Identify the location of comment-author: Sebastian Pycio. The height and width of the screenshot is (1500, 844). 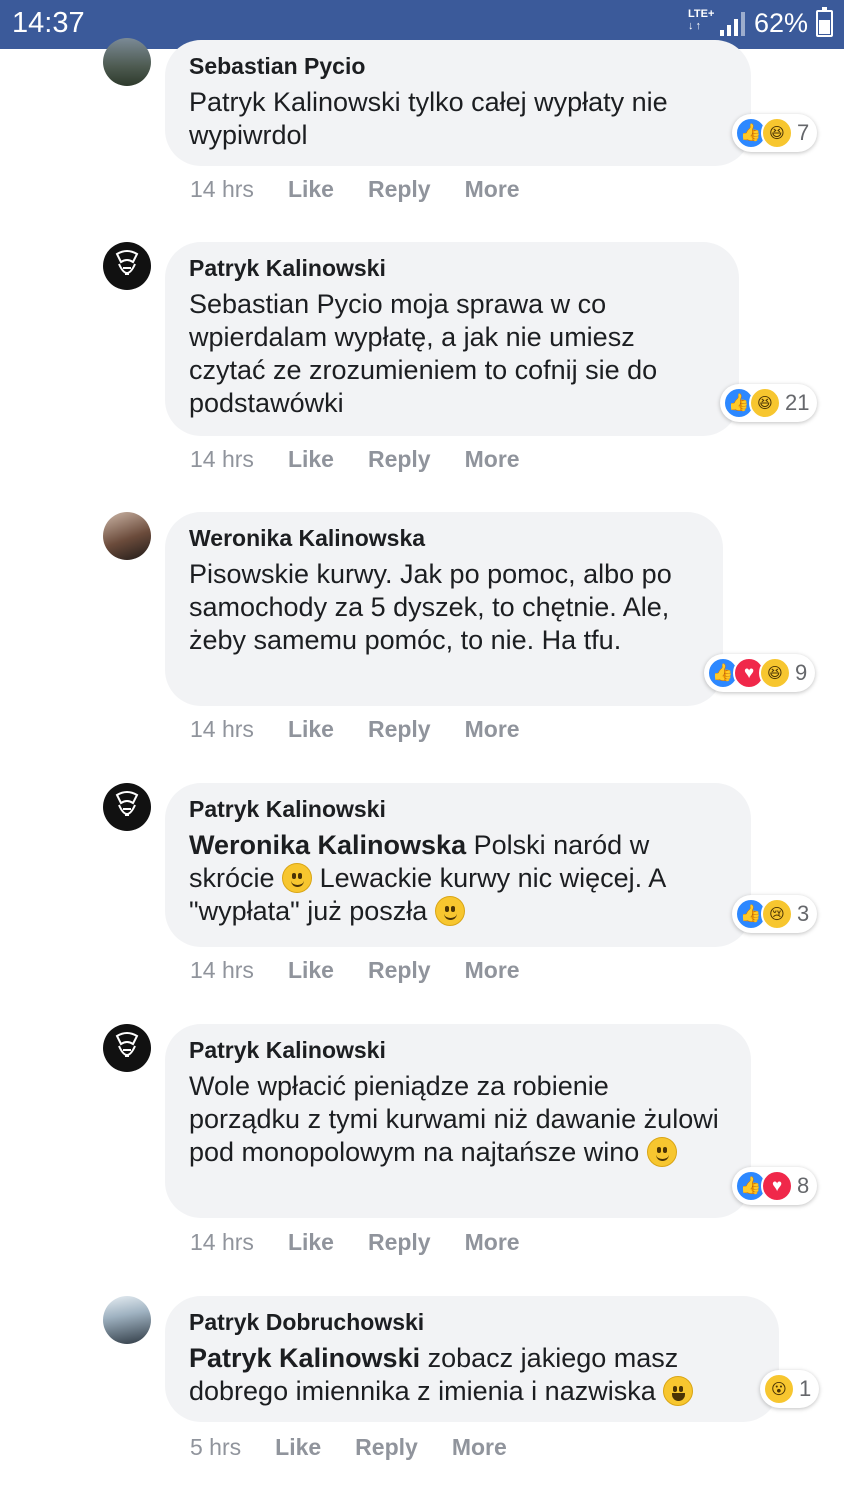
(458, 66).